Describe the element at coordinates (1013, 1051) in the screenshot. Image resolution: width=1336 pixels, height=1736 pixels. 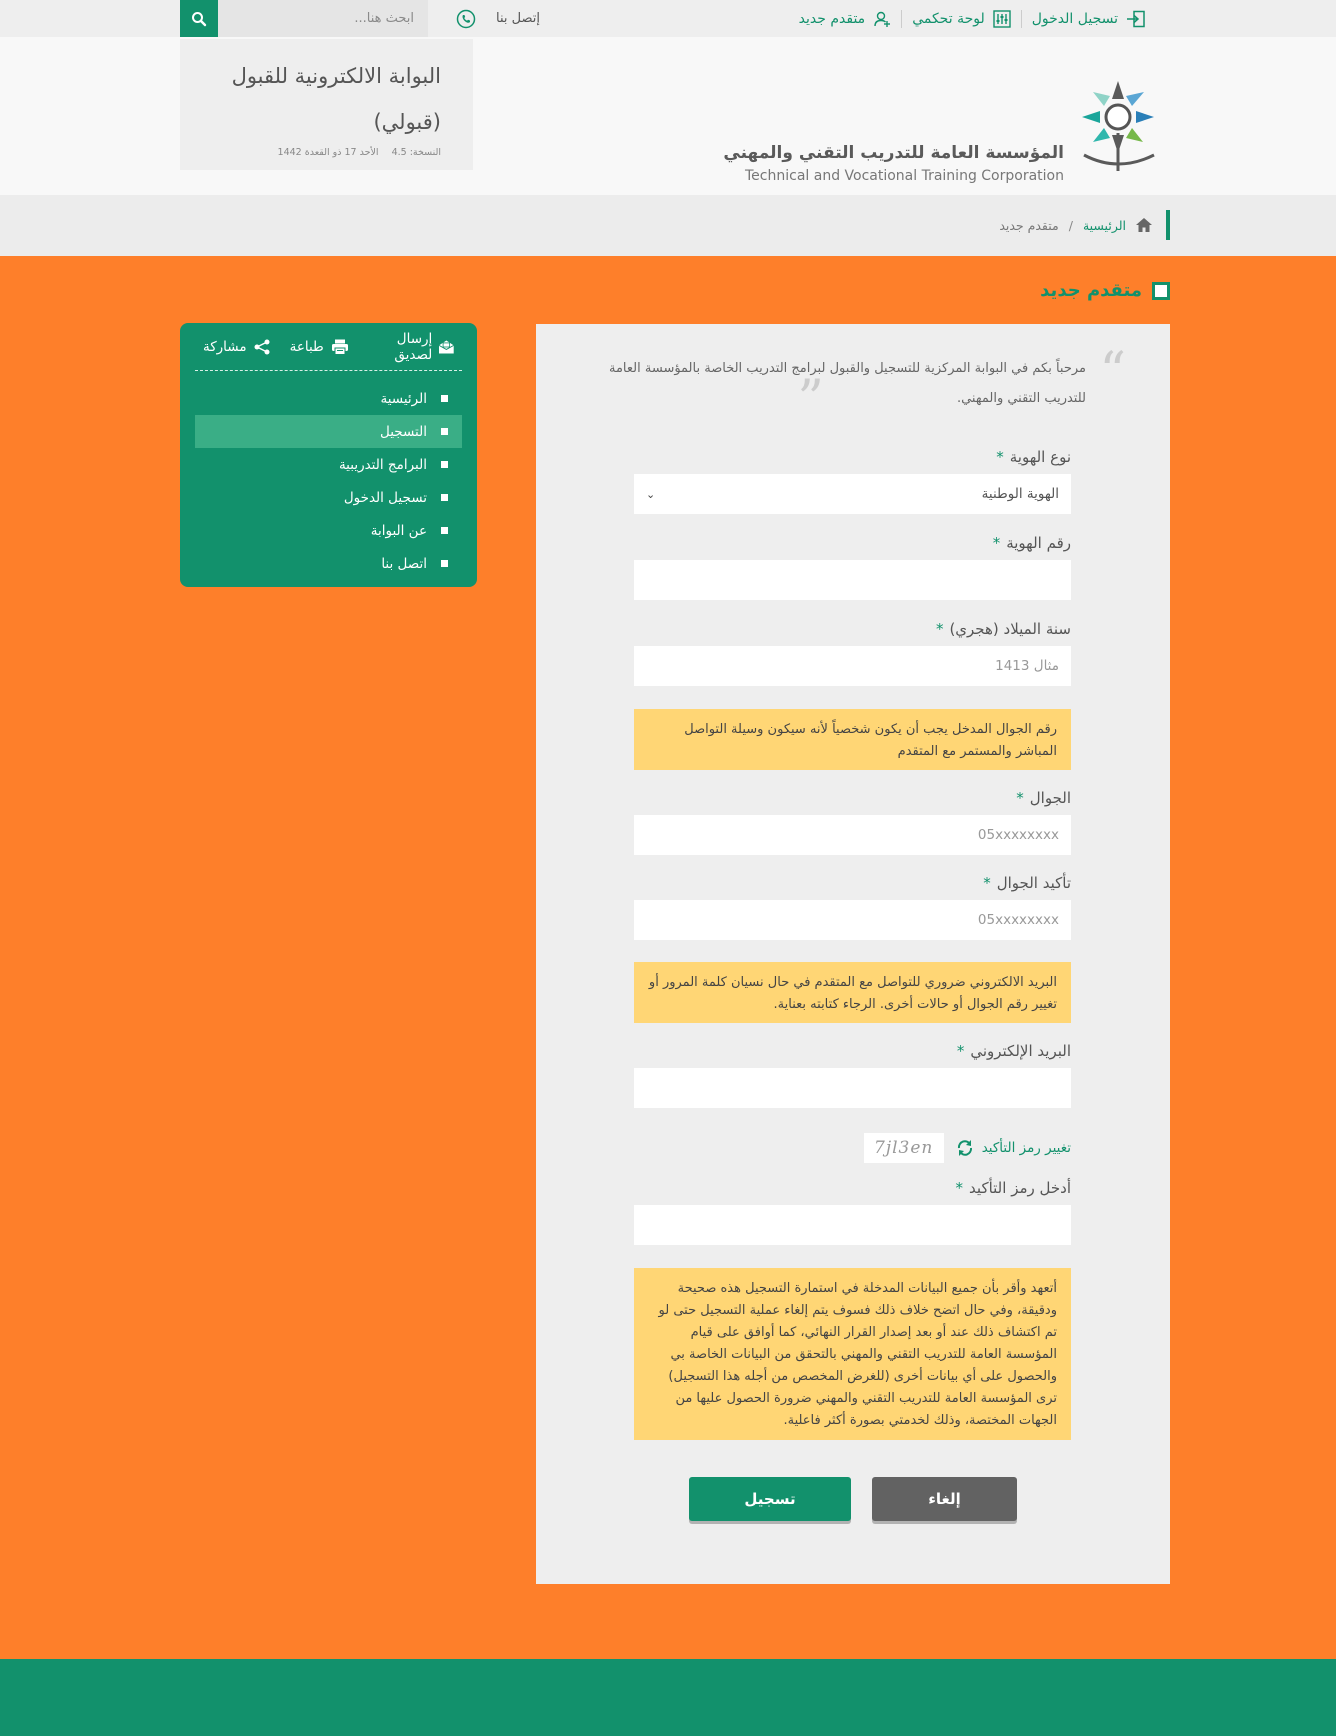
I see `email-label: البريد الإلكتروني*` at that location.